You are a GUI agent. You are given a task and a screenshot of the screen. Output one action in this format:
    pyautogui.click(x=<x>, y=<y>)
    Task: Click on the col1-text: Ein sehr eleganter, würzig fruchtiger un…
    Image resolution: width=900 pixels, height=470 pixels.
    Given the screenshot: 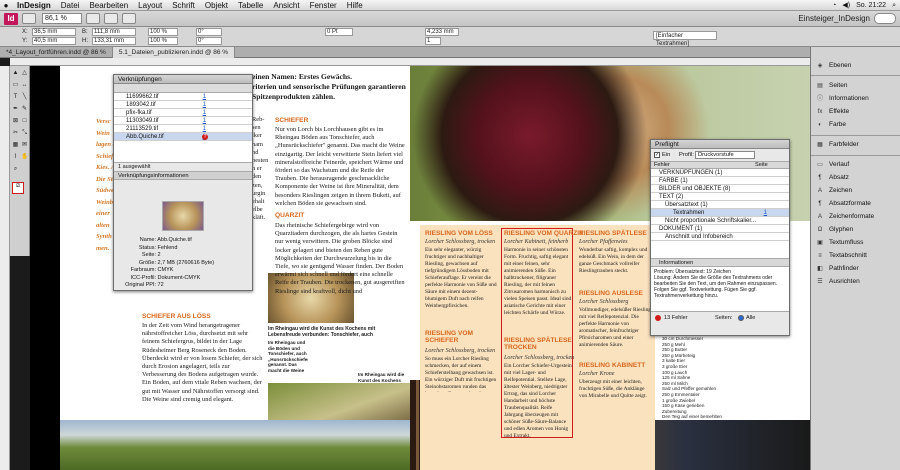 What is the action you would take?
    pyautogui.click(x=461, y=284)
    